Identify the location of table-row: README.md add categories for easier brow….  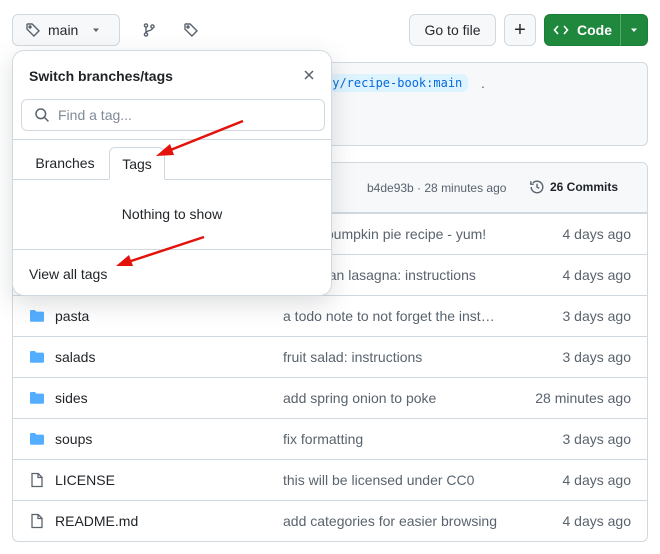
(330, 520).